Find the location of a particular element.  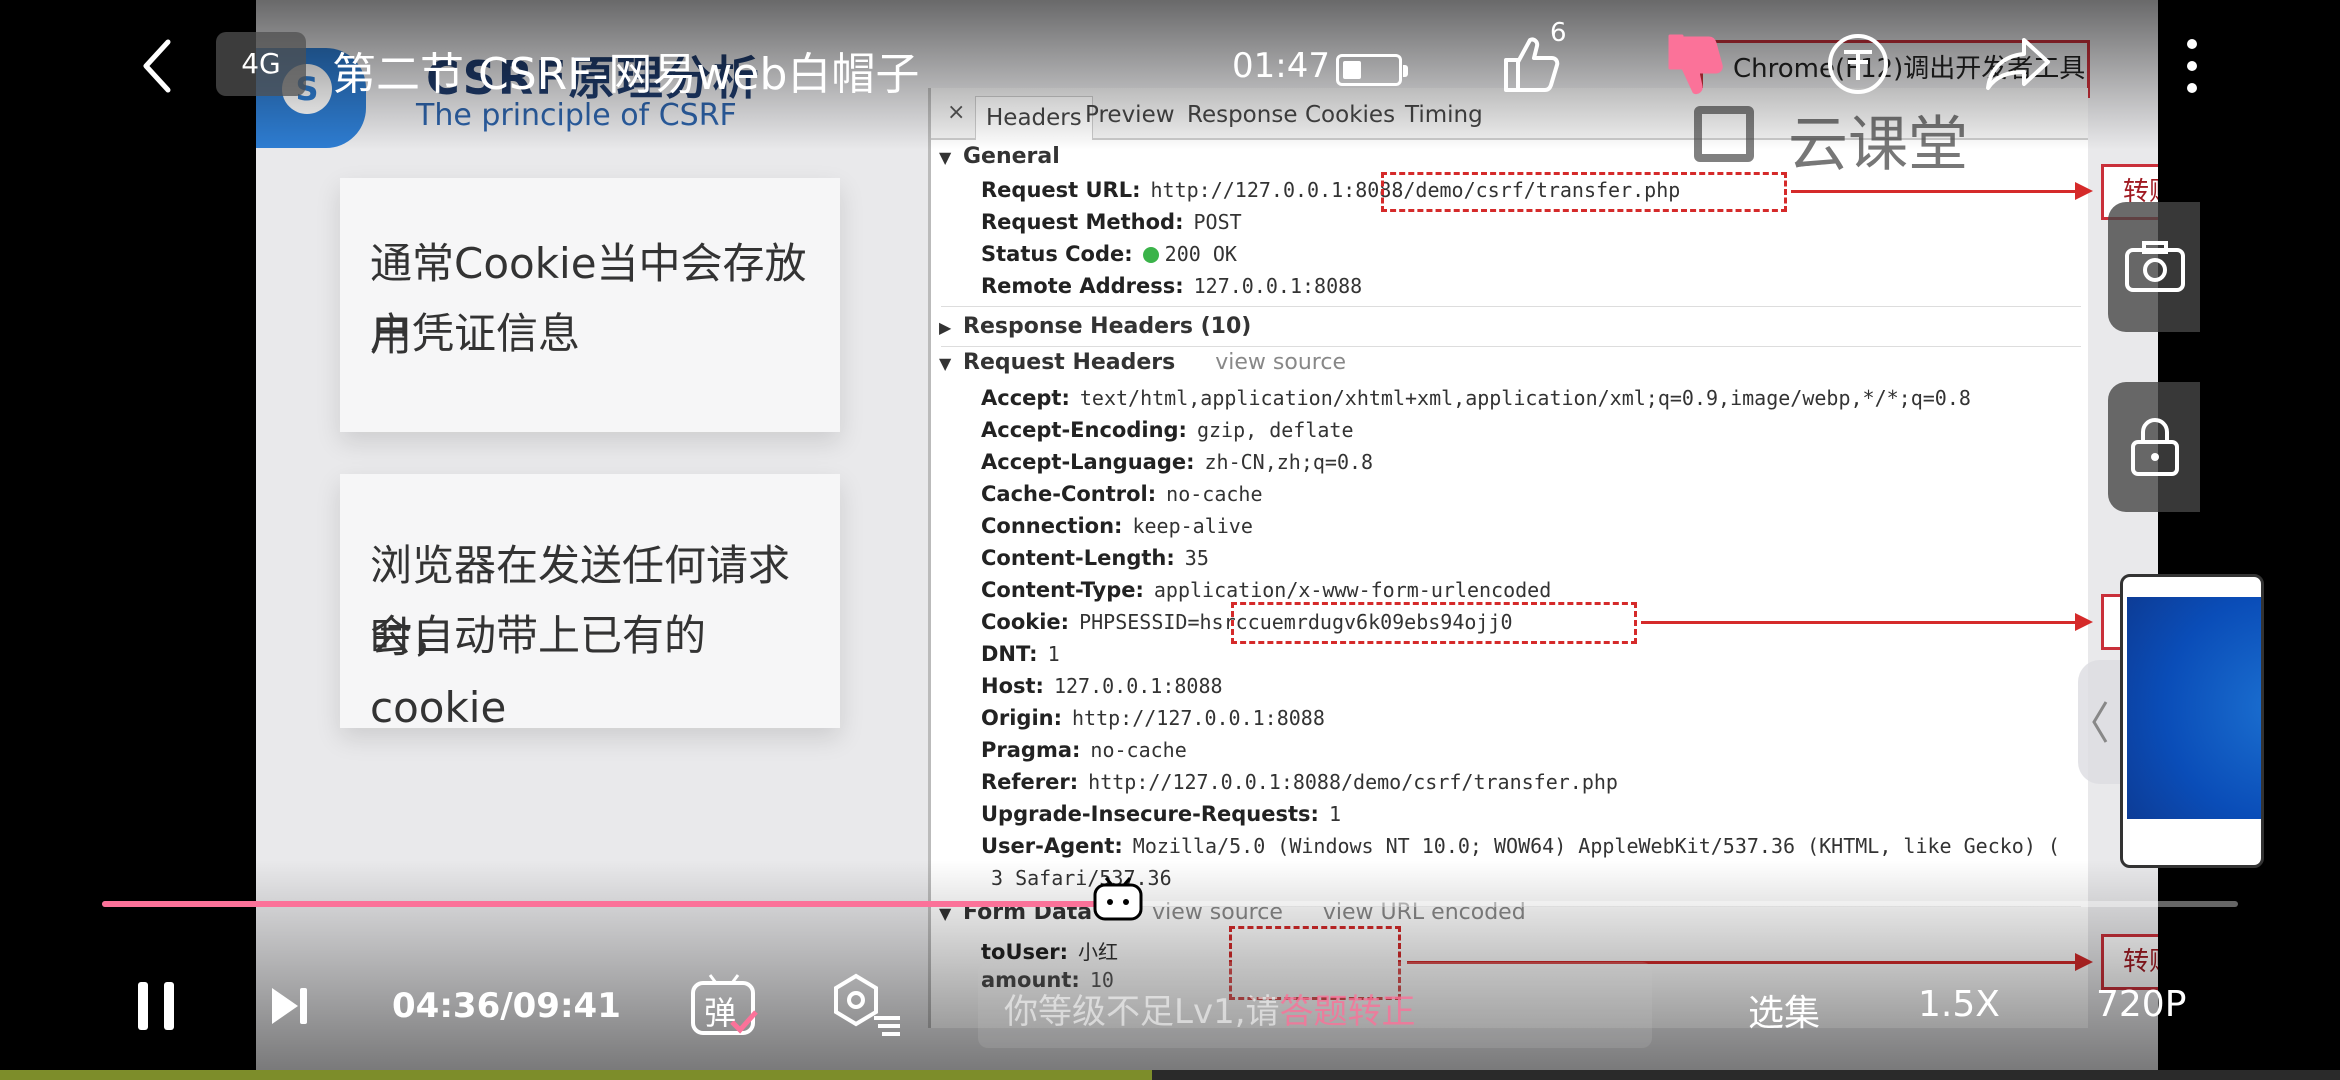

tab-timing: Timing is located at coordinates (1444, 115).